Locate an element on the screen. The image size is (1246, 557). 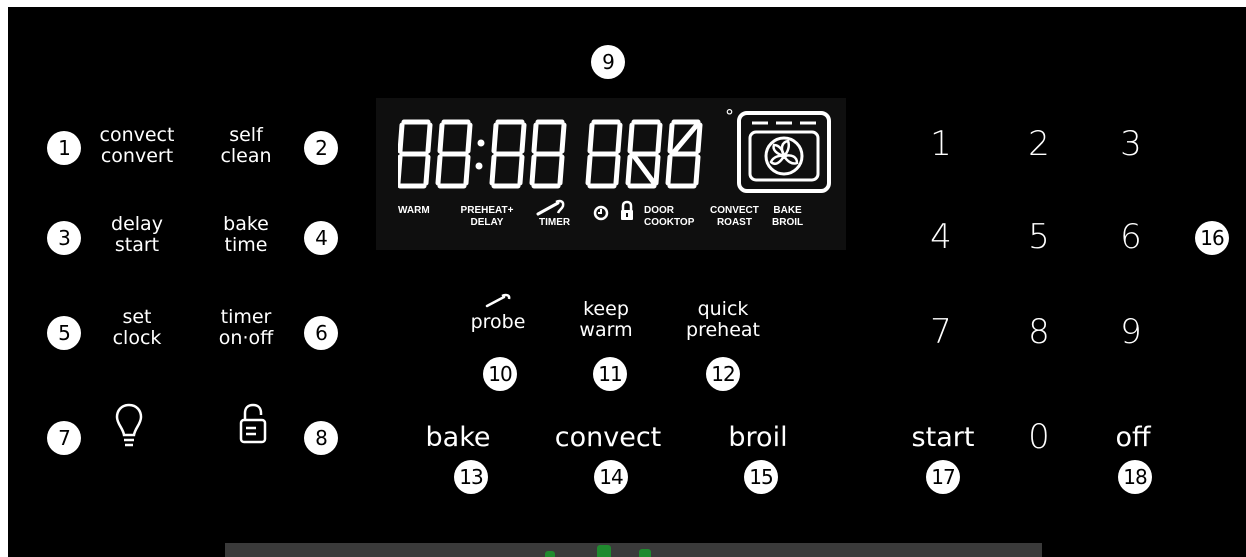
callout-18: 18 is located at coordinates (1135, 477).